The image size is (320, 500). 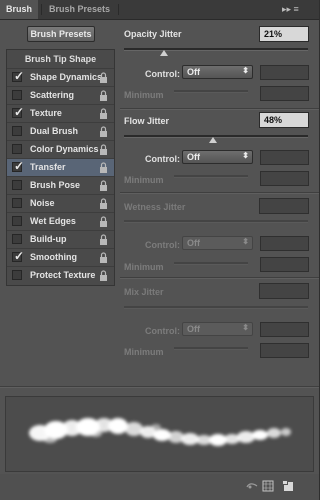 What do you see at coordinates (55, 185) in the screenshot?
I see `list-item-label: Brush Pose` at bounding box center [55, 185].